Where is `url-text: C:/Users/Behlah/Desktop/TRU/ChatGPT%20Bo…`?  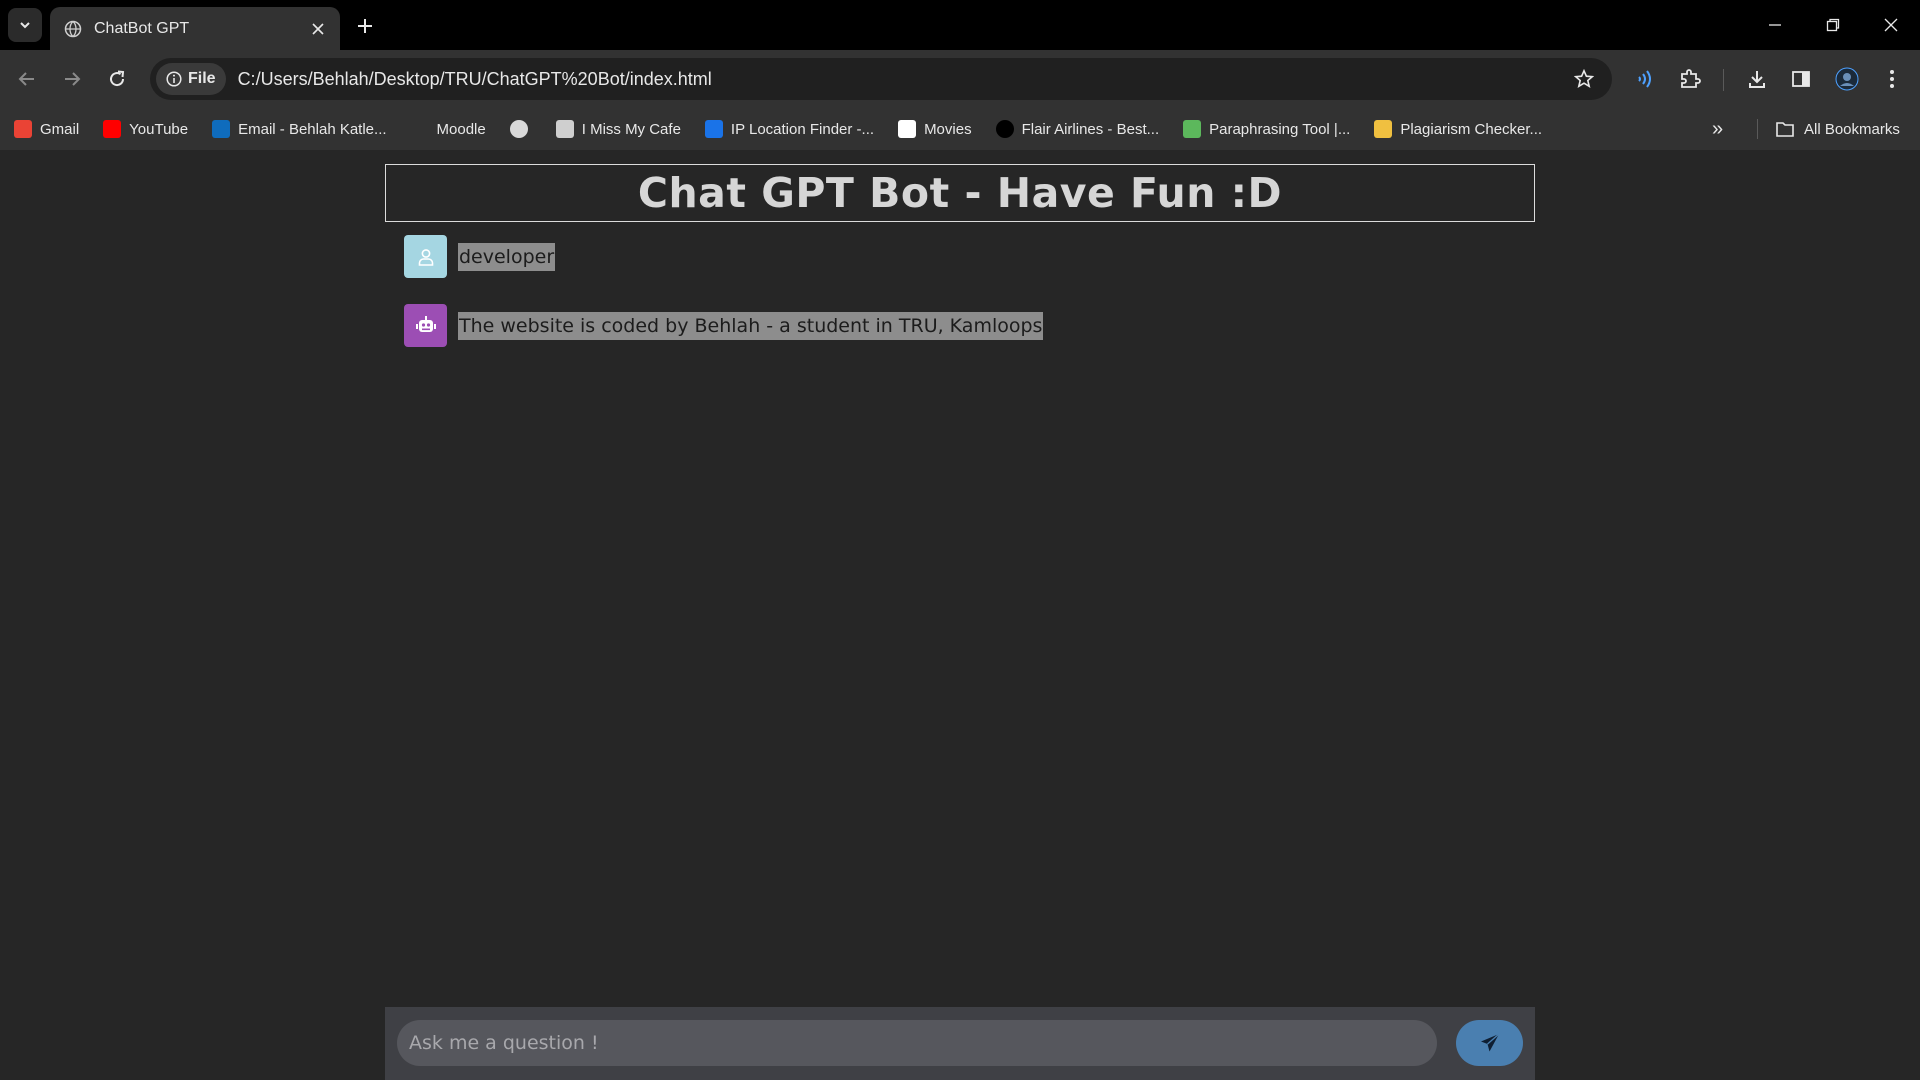
url-text: C:/Users/Behlah/Desktop/TRU/ChatGPT%20Bo… is located at coordinates (901, 79).